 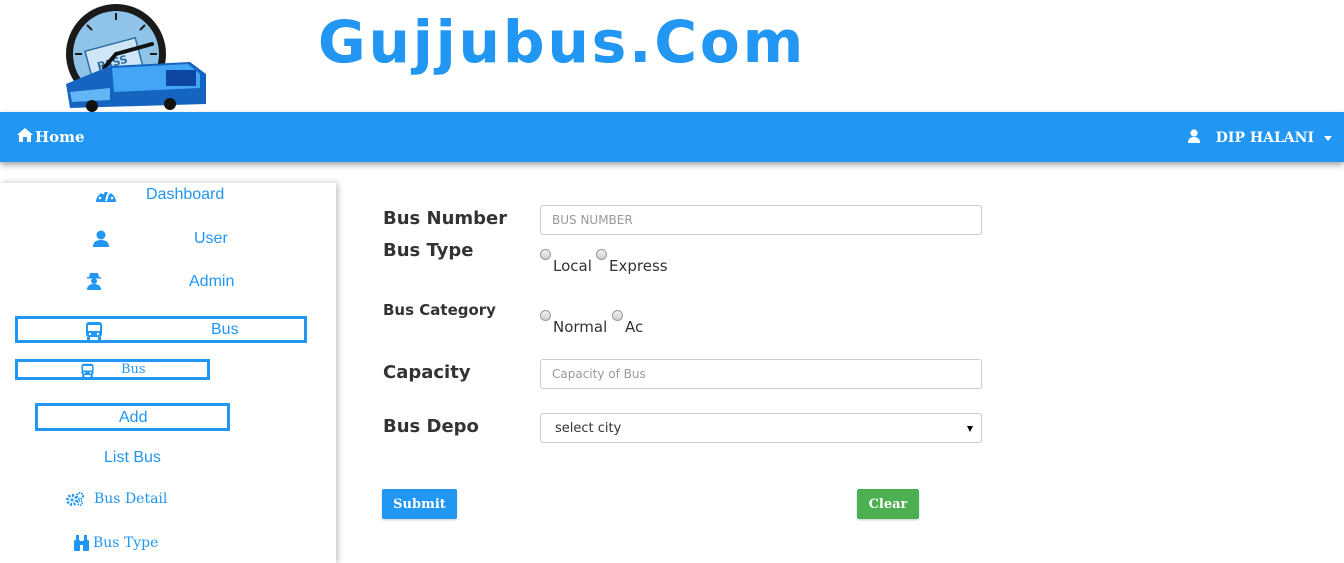 What do you see at coordinates (168, 240) in the screenshot?
I see `sidebar-item-user: User` at bounding box center [168, 240].